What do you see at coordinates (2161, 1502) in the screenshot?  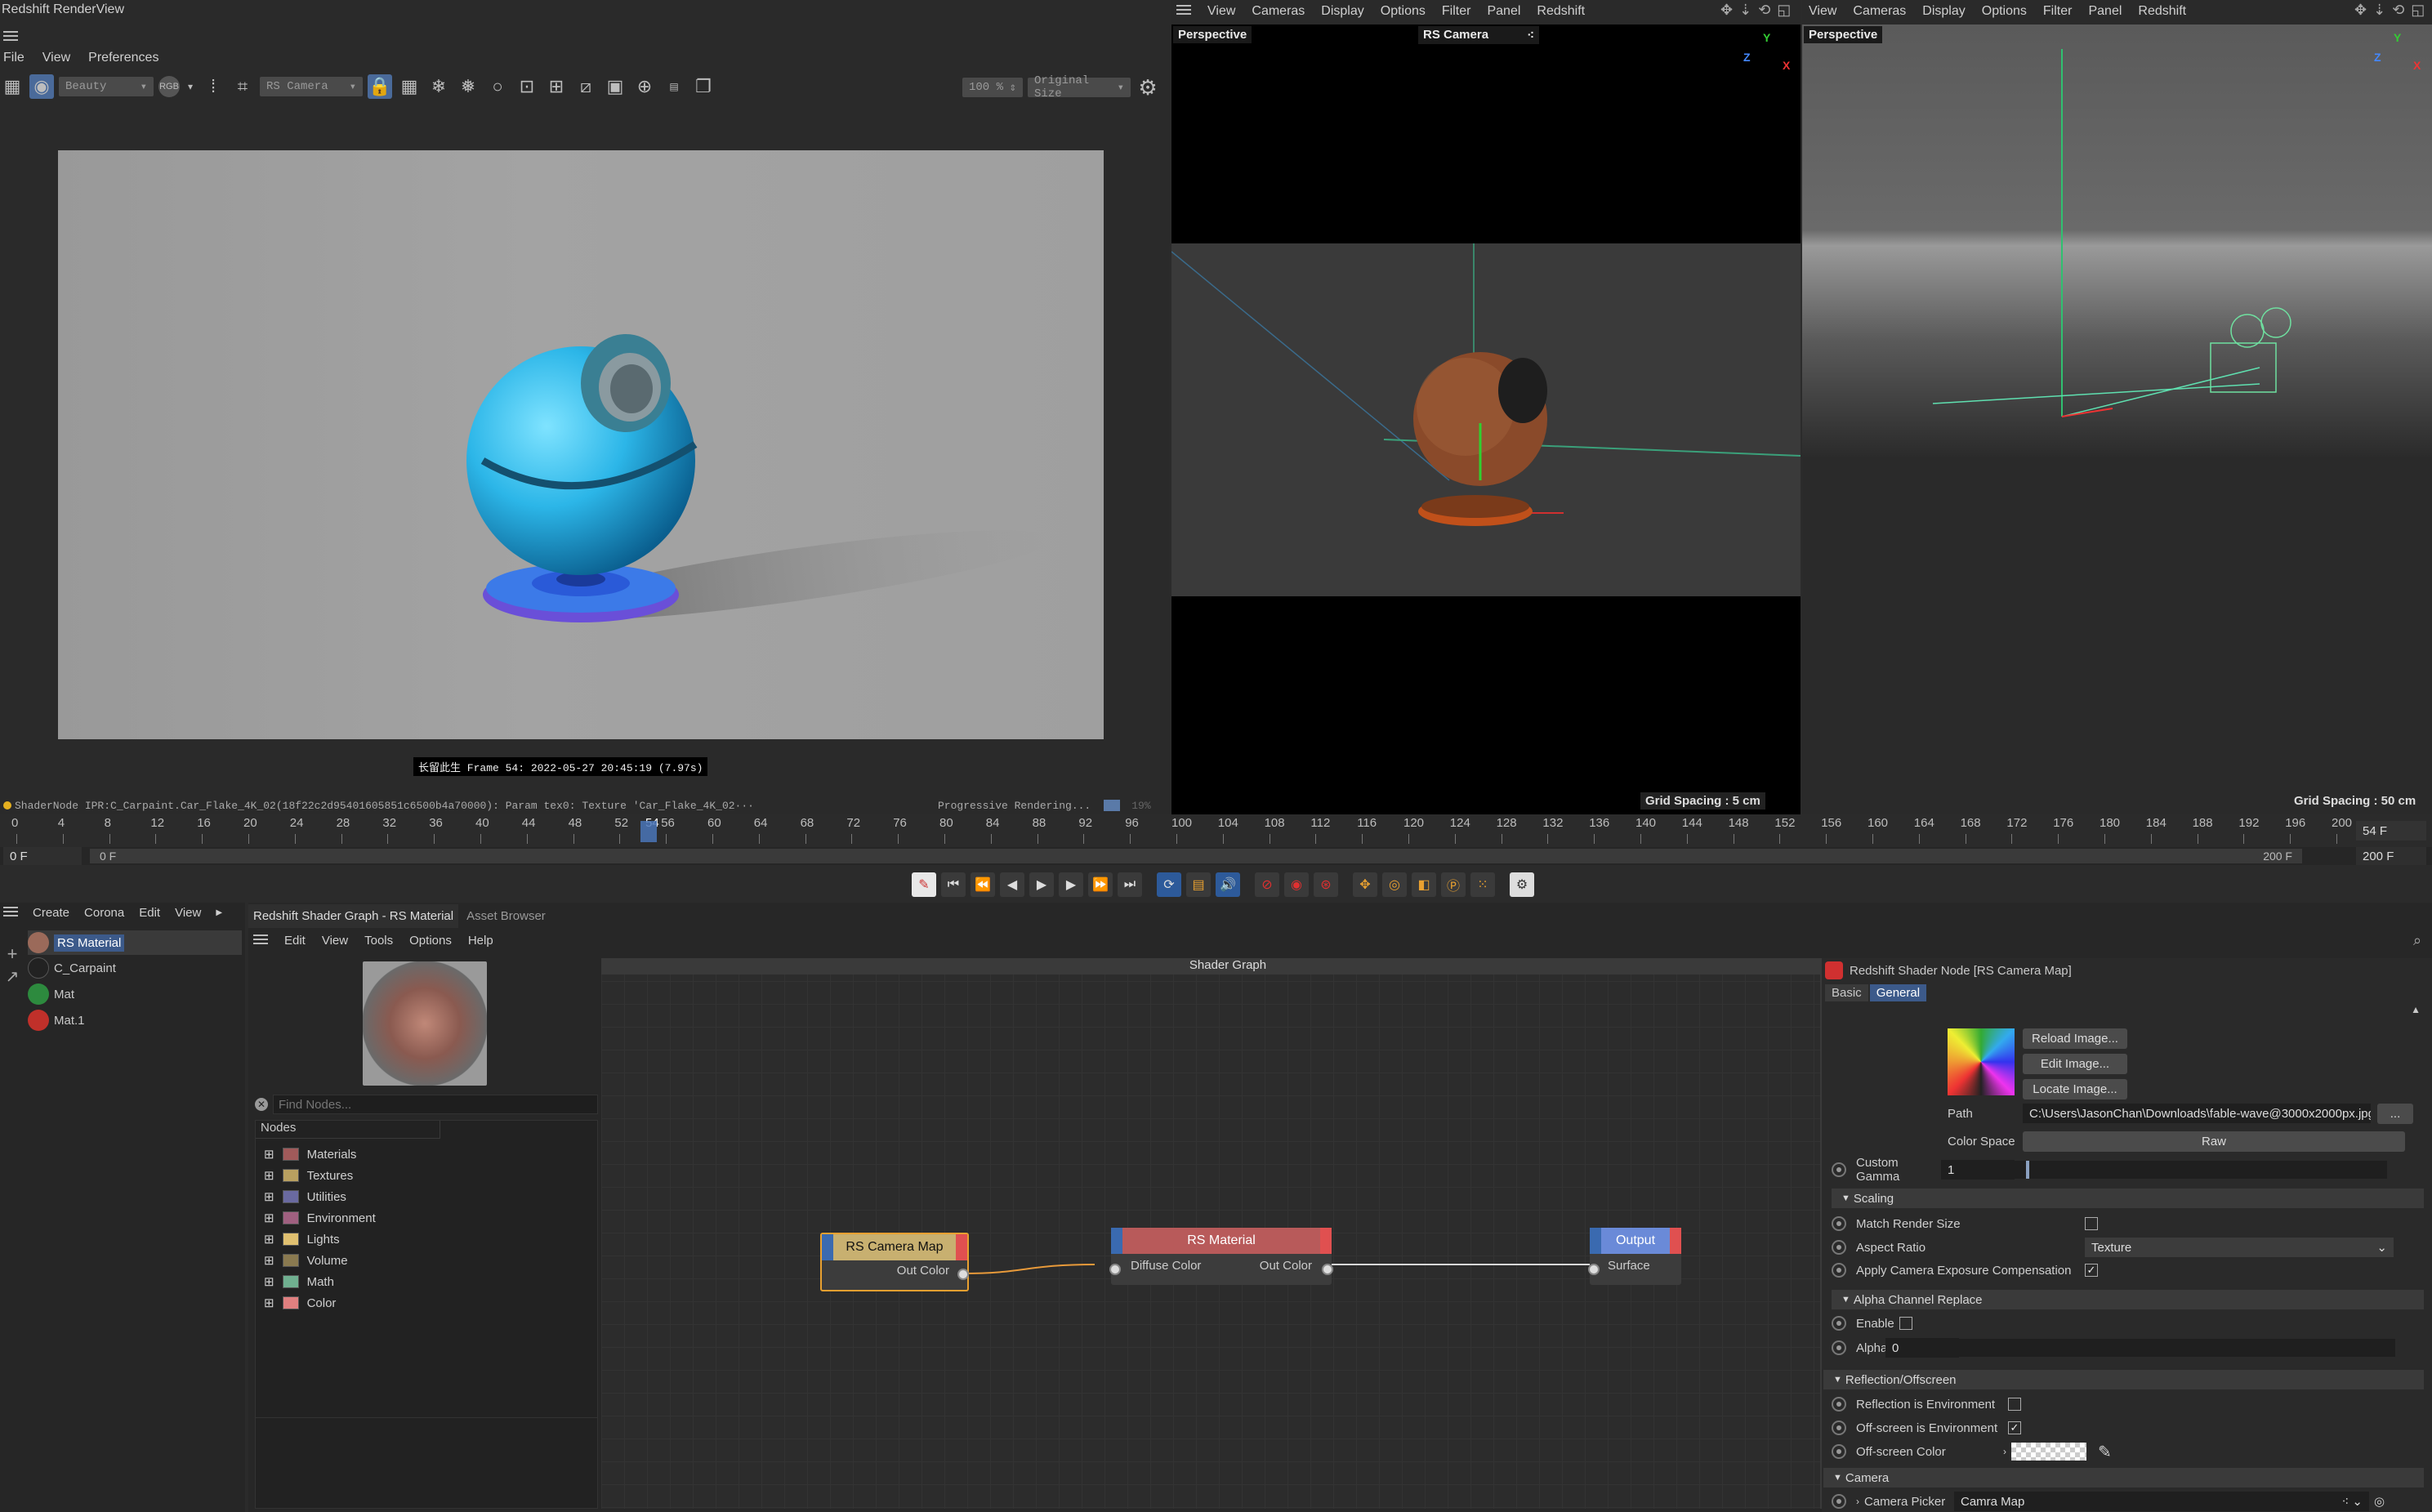 I see `camera-picker-field: Camra Map ⁖ ⌄` at bounding box center [2161, 1502].